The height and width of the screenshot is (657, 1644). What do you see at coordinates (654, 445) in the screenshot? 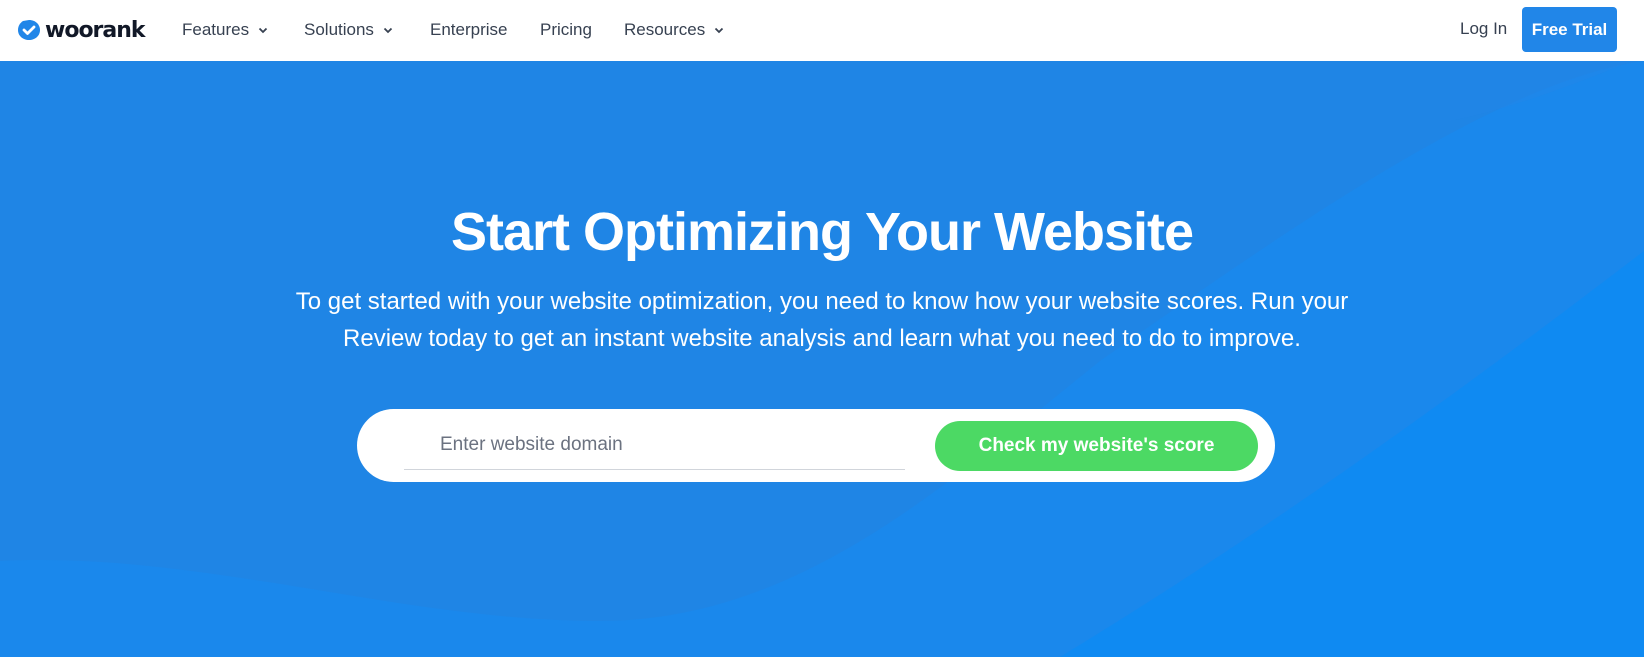
I see `website-domain-input` at bounding box center [654, 445].